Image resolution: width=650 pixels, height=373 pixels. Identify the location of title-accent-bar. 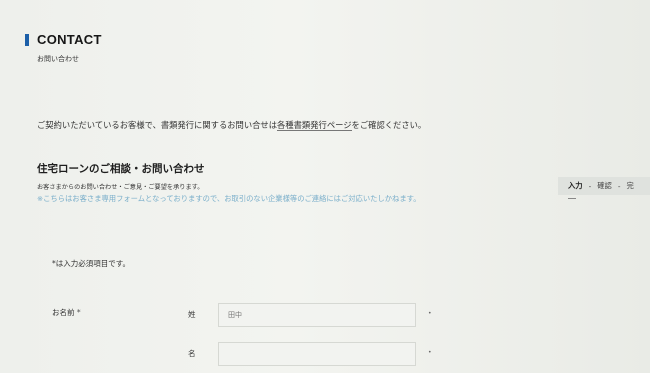
(27, 39).